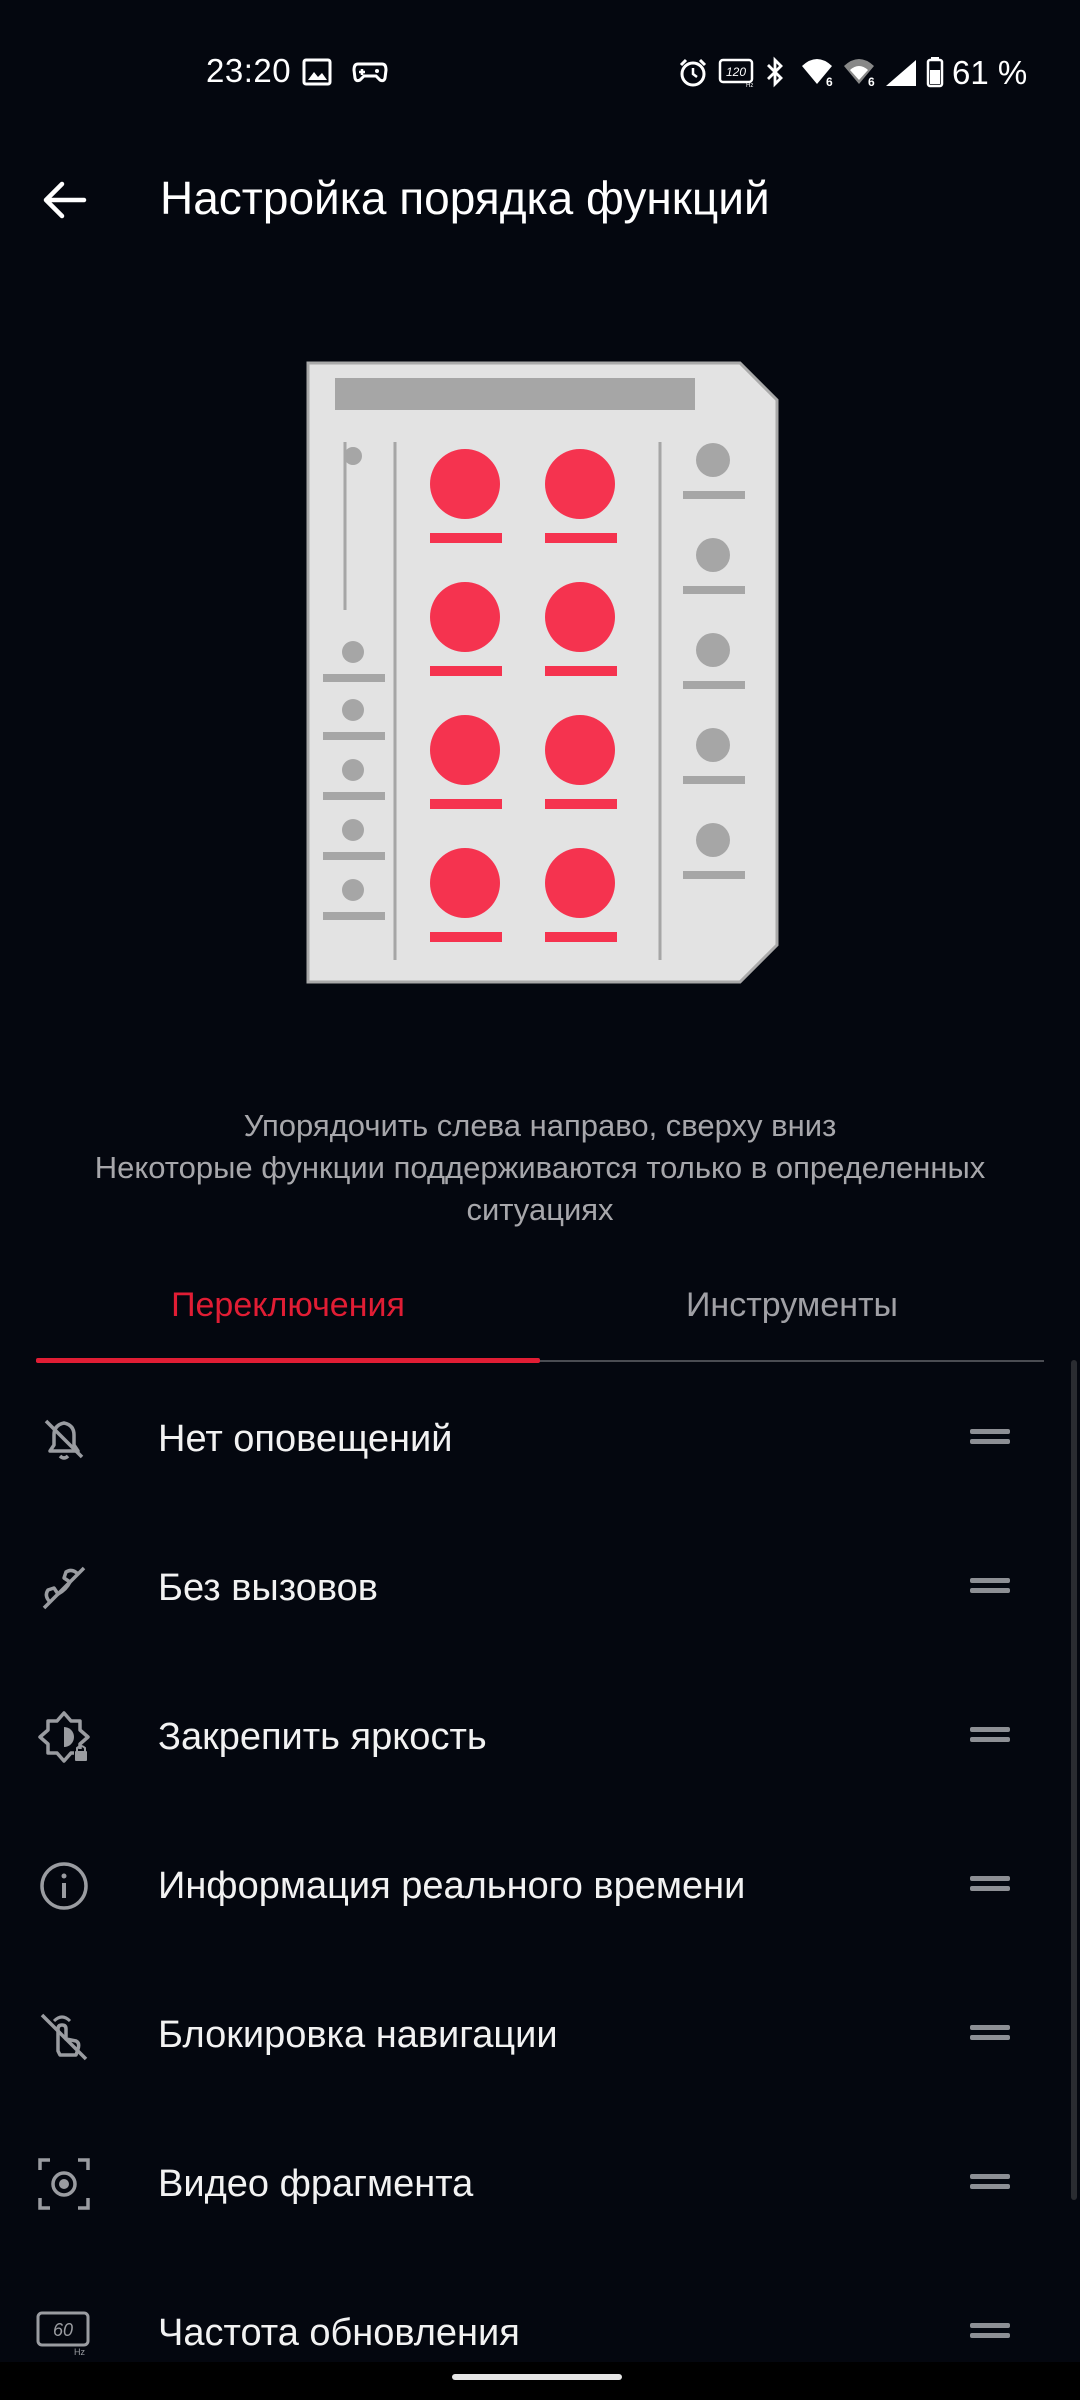  I want to click on list-item-label: Информация реального времени, so click(452, 1886).